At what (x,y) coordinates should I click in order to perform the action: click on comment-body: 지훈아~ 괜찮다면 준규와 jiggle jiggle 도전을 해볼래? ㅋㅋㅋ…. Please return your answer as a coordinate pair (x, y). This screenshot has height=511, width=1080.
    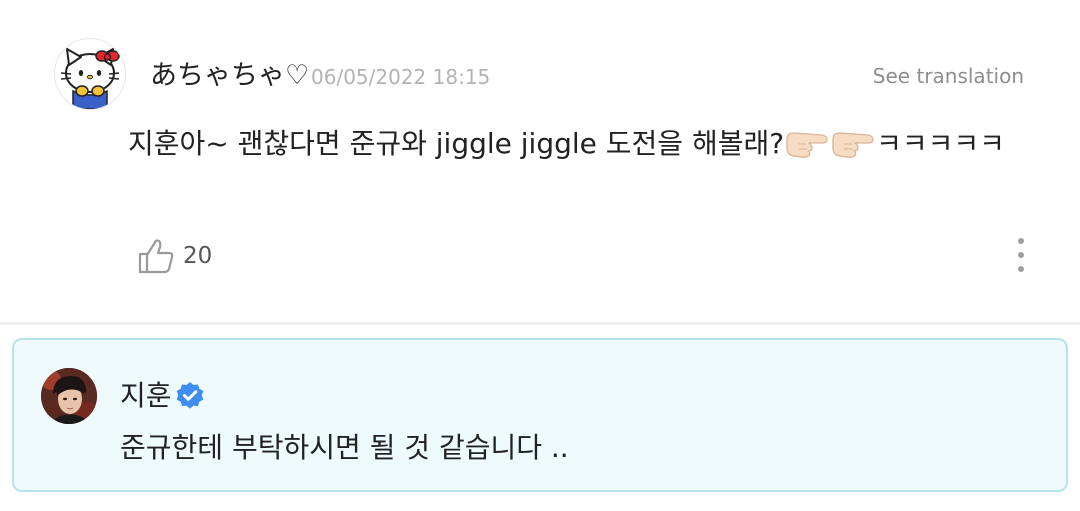
    Looking at the image, I should click on (578, 144).